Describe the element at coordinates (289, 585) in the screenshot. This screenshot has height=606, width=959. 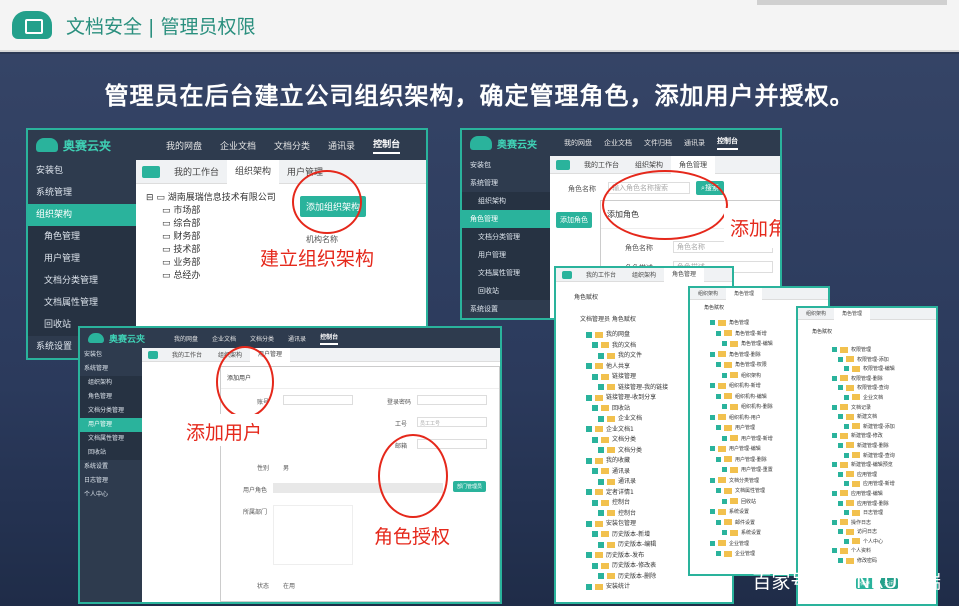
I see `status-value: 在用` at that location.